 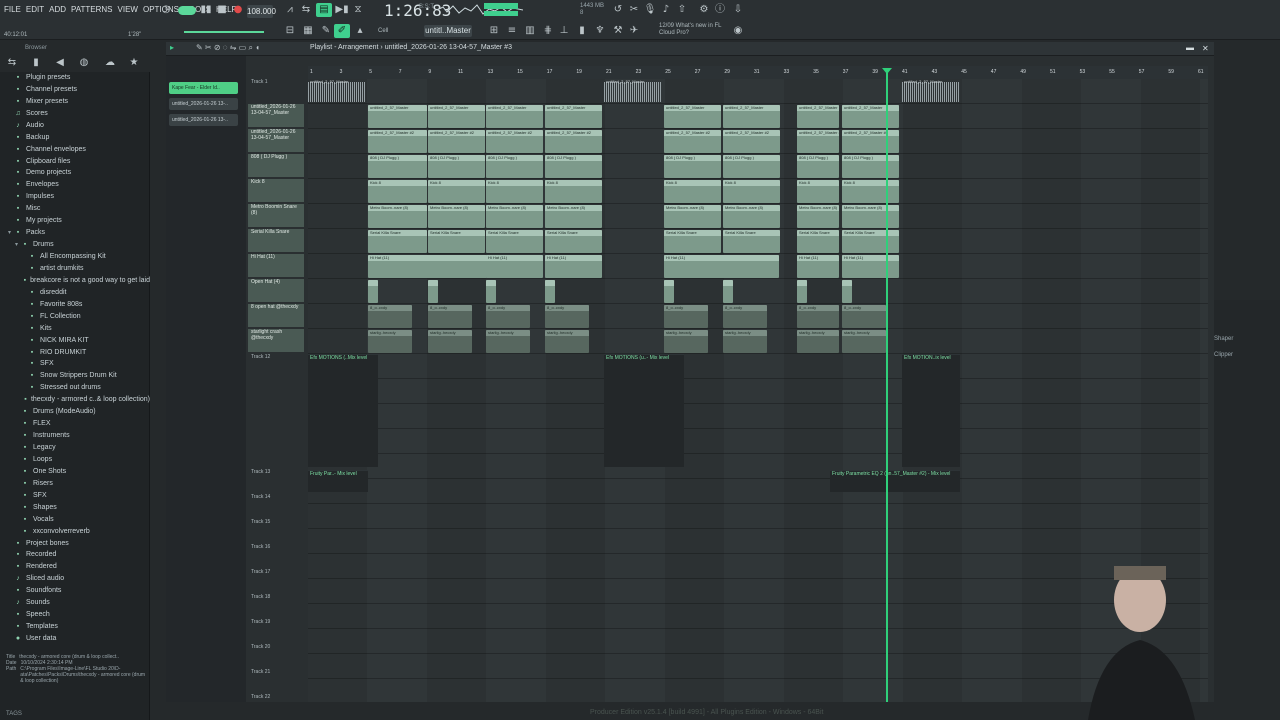 What do you see at coordinates (600, 31) in the screenshot?
I see `plugin-picker-icon: ♆` at bounding box center [600, 31].